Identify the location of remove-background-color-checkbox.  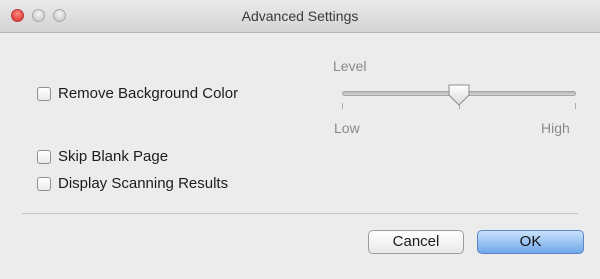
(44, 93).